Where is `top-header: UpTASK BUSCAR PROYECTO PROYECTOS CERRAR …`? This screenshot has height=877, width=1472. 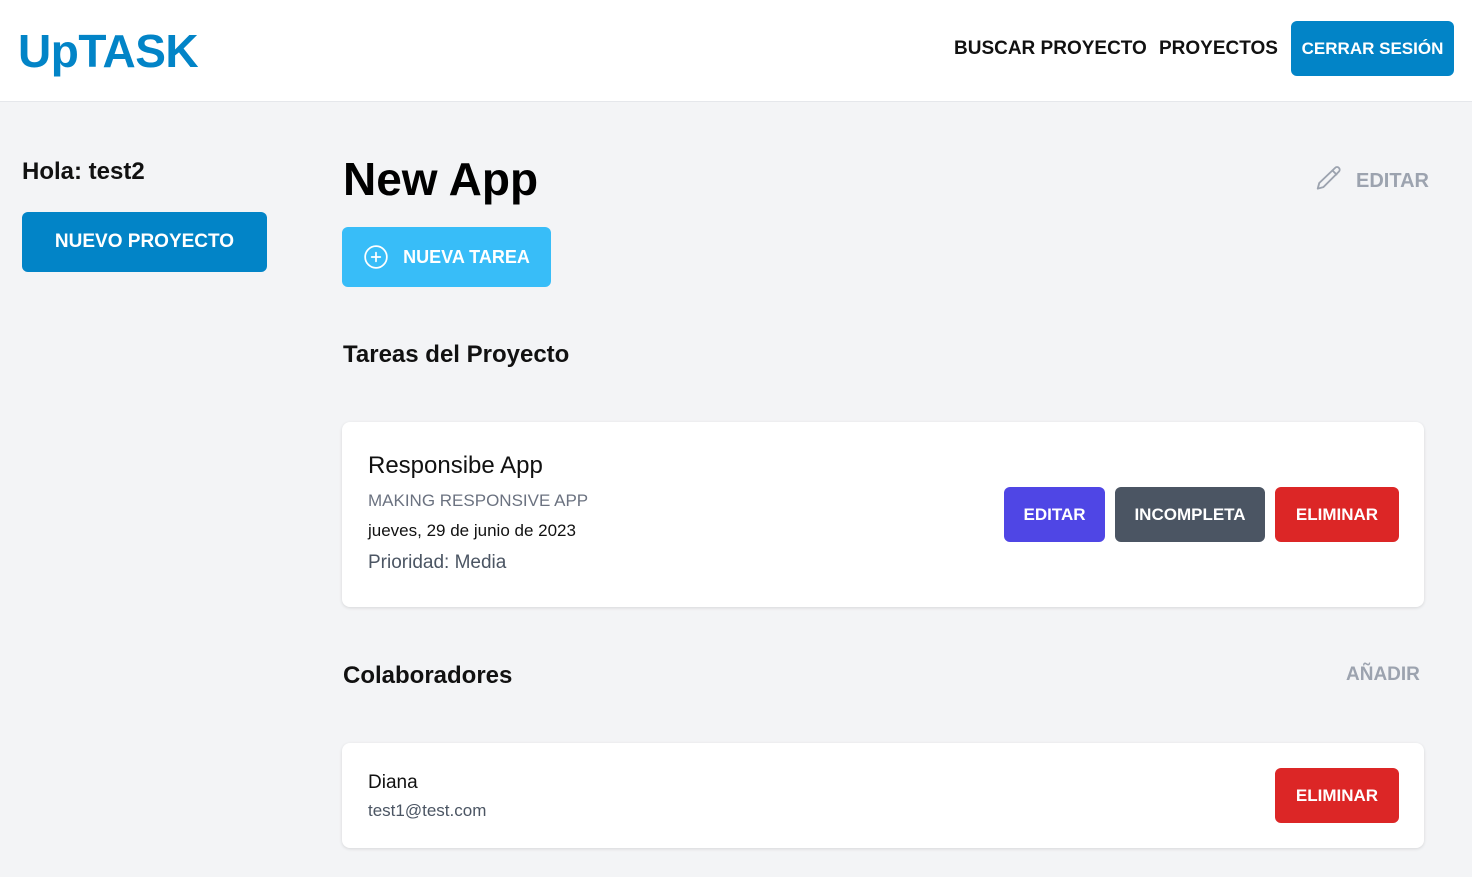
top-header: UpTASK BUSCAR PROYECTO PROYECTOS CERRAR … is located at coordinates (736, 51).